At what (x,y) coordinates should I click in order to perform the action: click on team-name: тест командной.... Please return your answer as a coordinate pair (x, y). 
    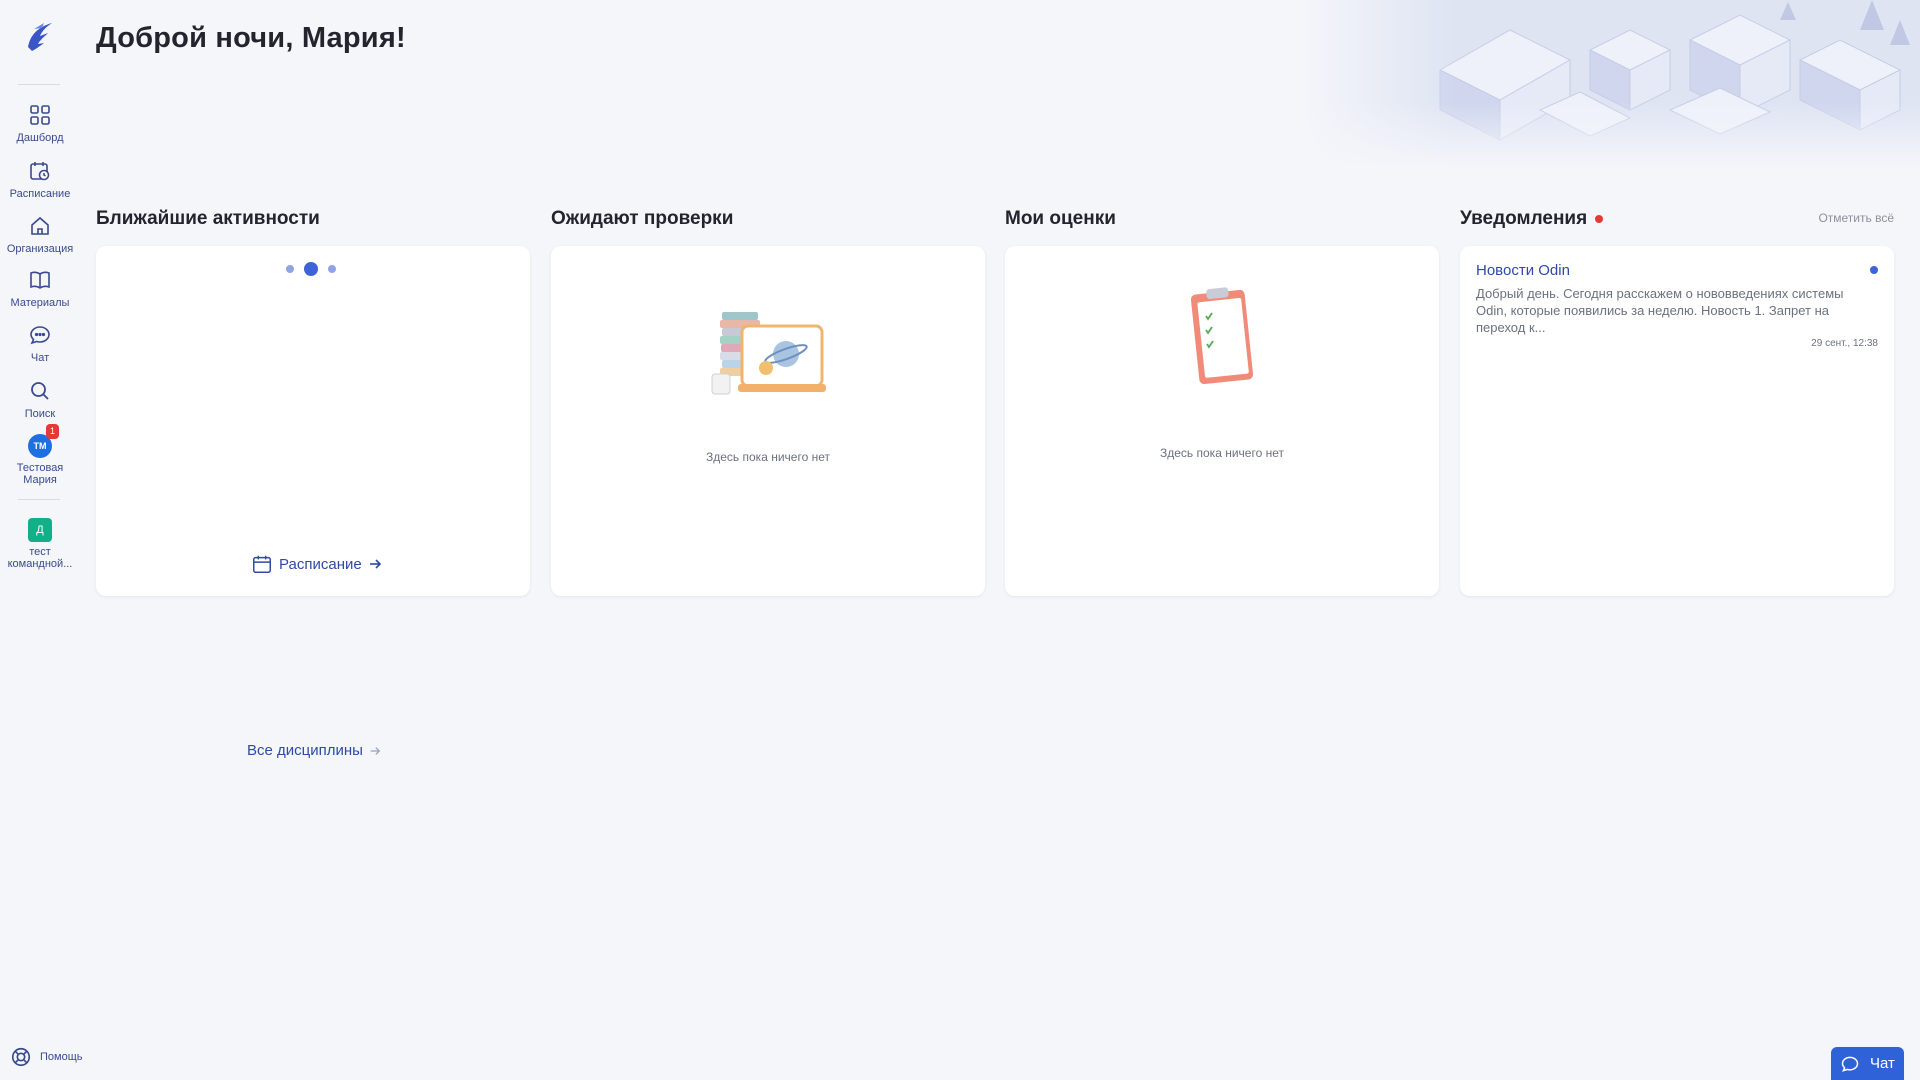
    Looking at the image, I should click on (40, 558).